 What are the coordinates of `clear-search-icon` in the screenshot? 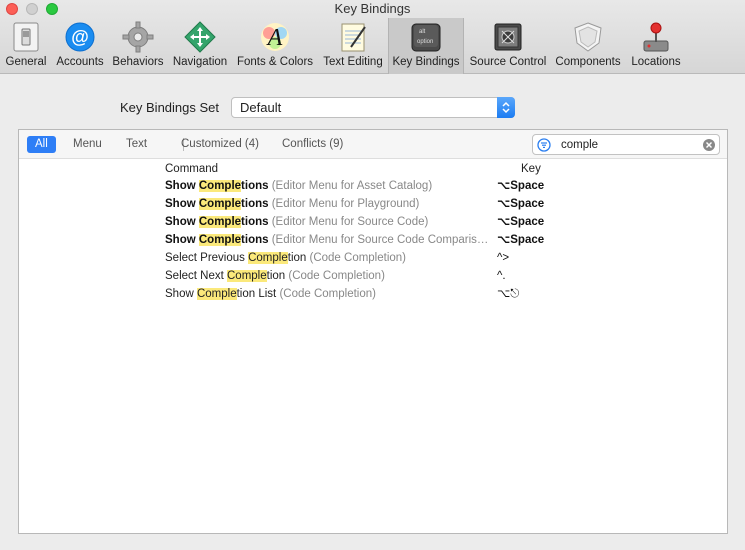 It's located at (709, 145).